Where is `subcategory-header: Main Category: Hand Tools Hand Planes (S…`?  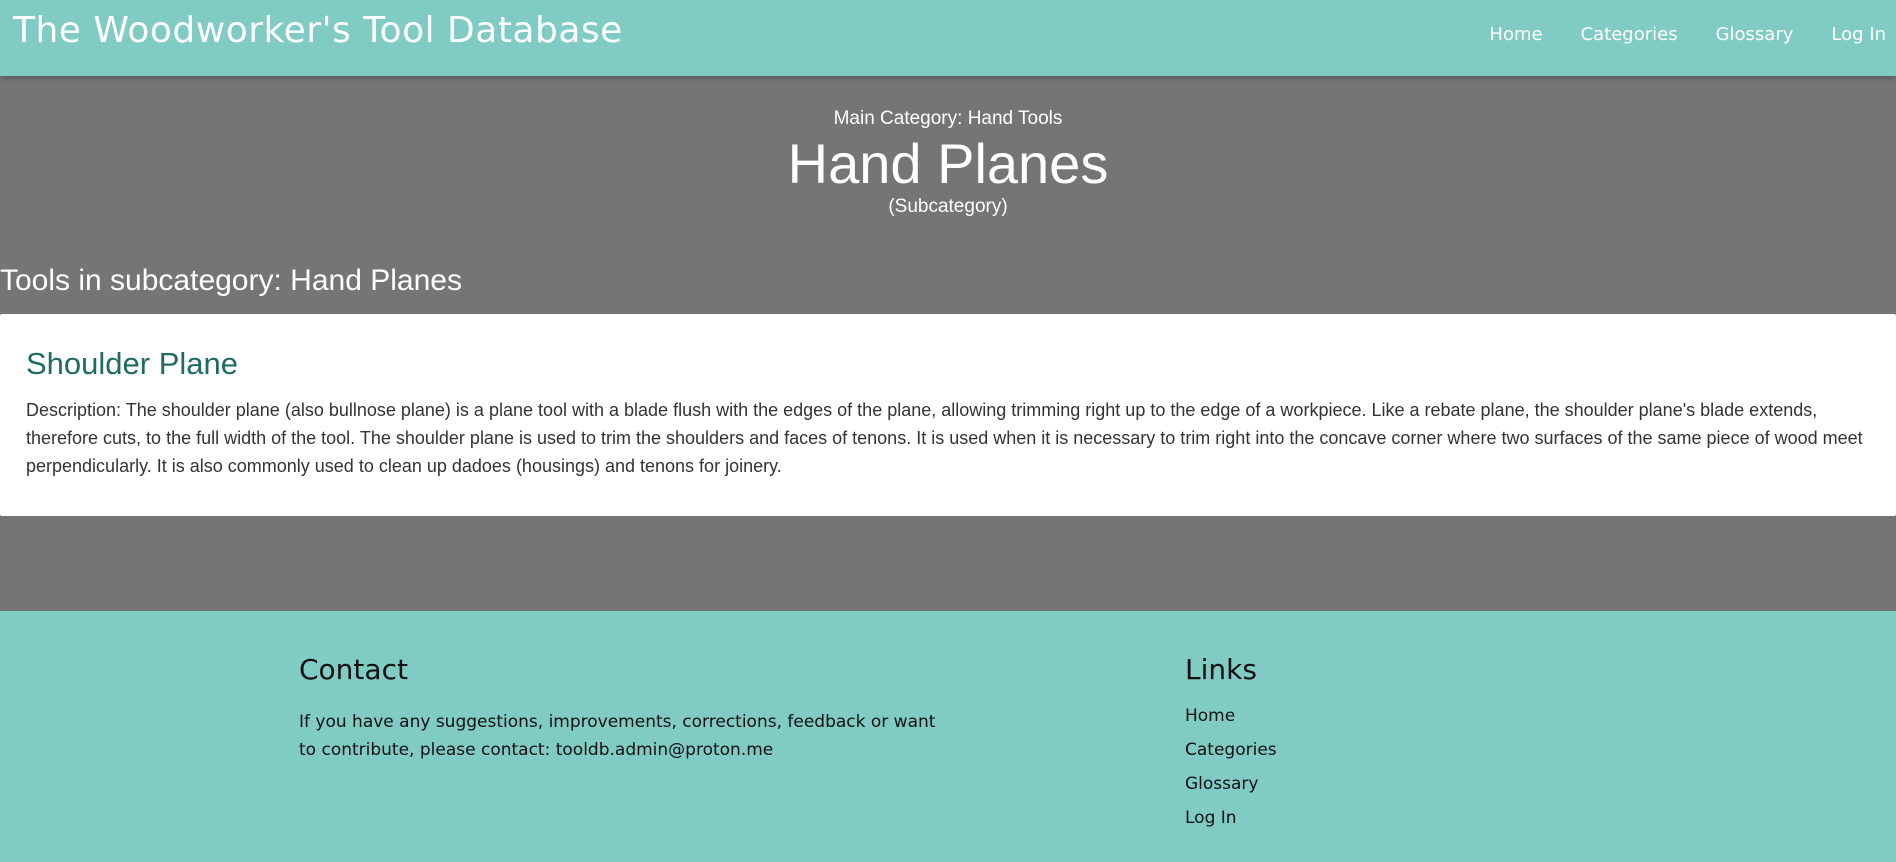
subcategory-header: Main Category: Hand Tools Hand Planes (S… is located at coordinates (948, 163).